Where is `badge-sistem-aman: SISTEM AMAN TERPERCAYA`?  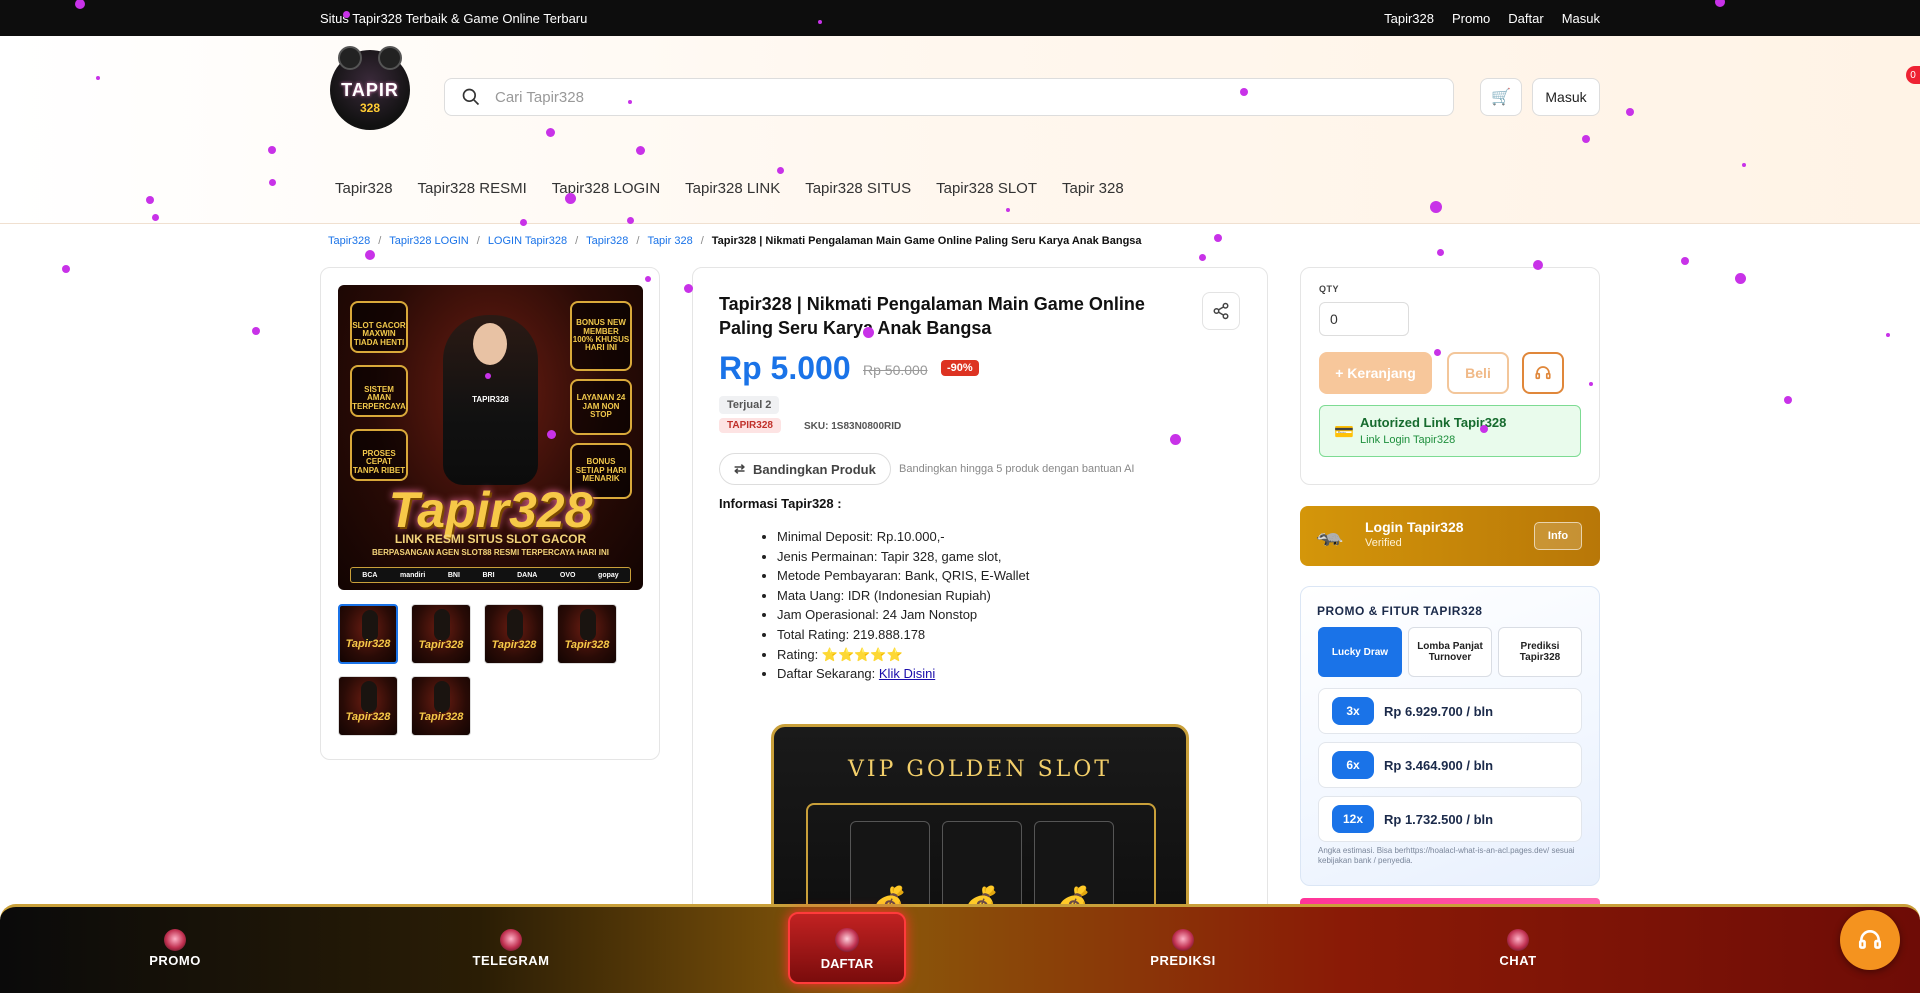
badge-sistem-aman: SISTEM AMAN TERPERCAYA is located at coordinates (379, 391).